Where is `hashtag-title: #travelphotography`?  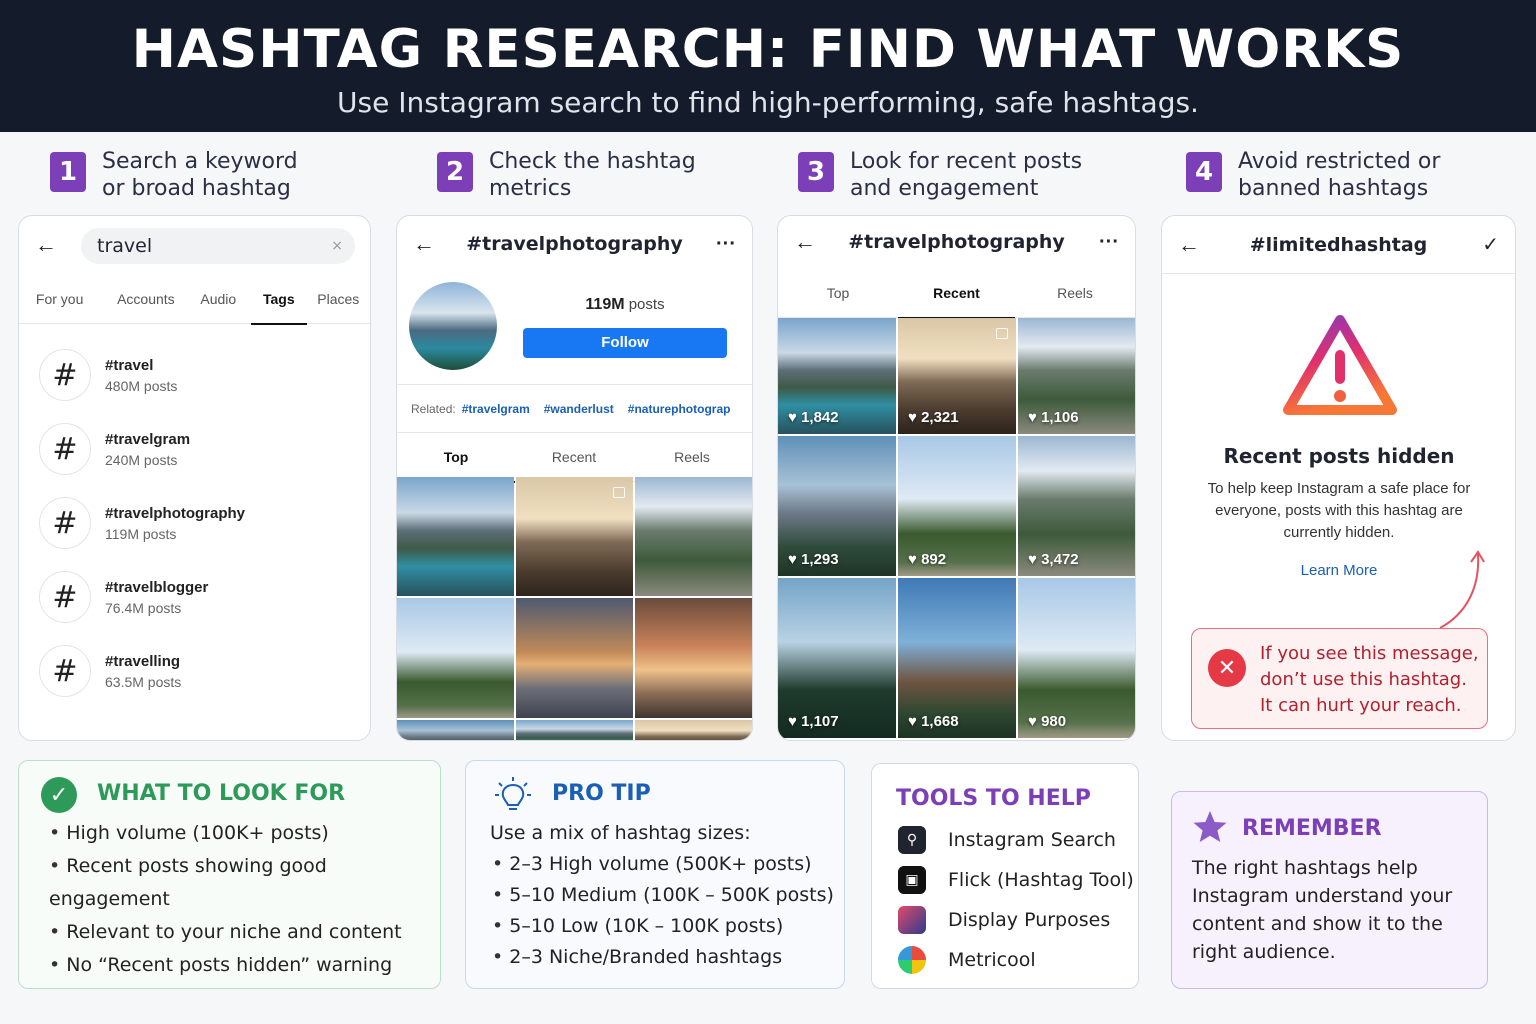
hashtag-title: #travelphotography is located at coordinates (956, 242).